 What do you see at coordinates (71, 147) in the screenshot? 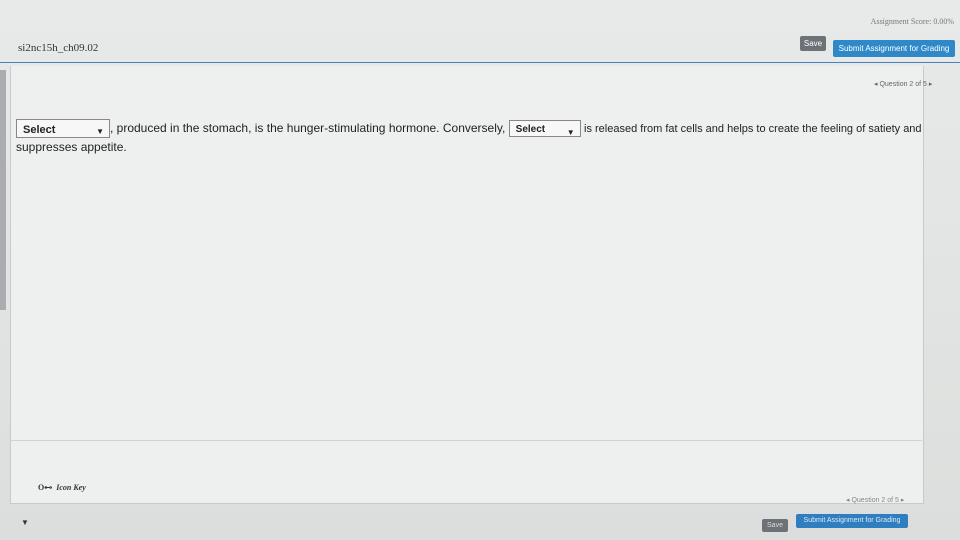
I see `question-text-part-3: suppresses appetite.` at bounding box center [71, 147].